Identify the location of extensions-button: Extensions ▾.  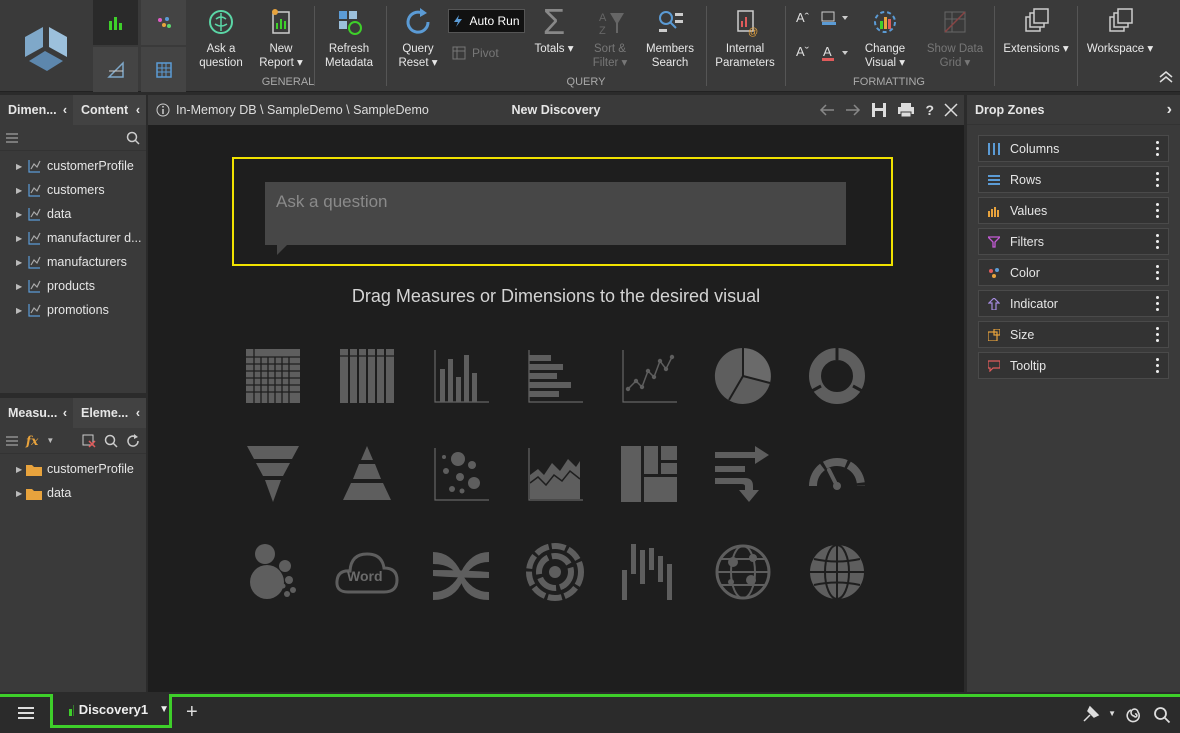
(1036, 40).